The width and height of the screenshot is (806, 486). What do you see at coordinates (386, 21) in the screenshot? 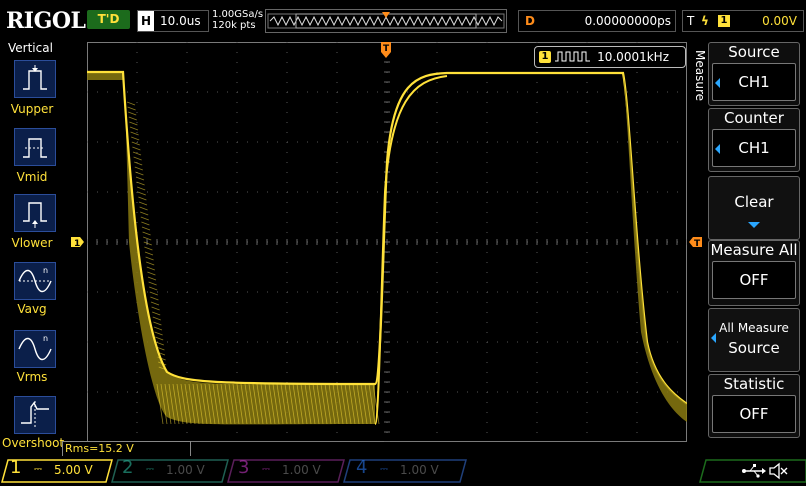
I see `memory-overview` at bounding box center [386, 21].